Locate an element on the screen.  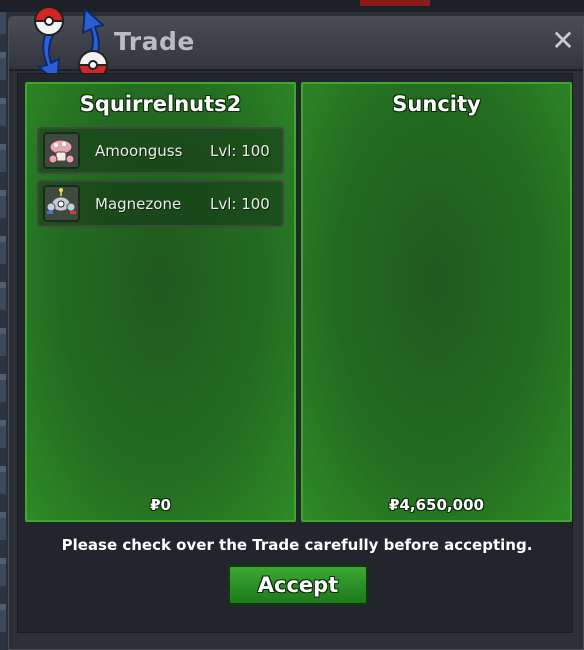
pokemon-row-magnezone: Magnezone Lvl: 100 is located at coordinates (160, 203).